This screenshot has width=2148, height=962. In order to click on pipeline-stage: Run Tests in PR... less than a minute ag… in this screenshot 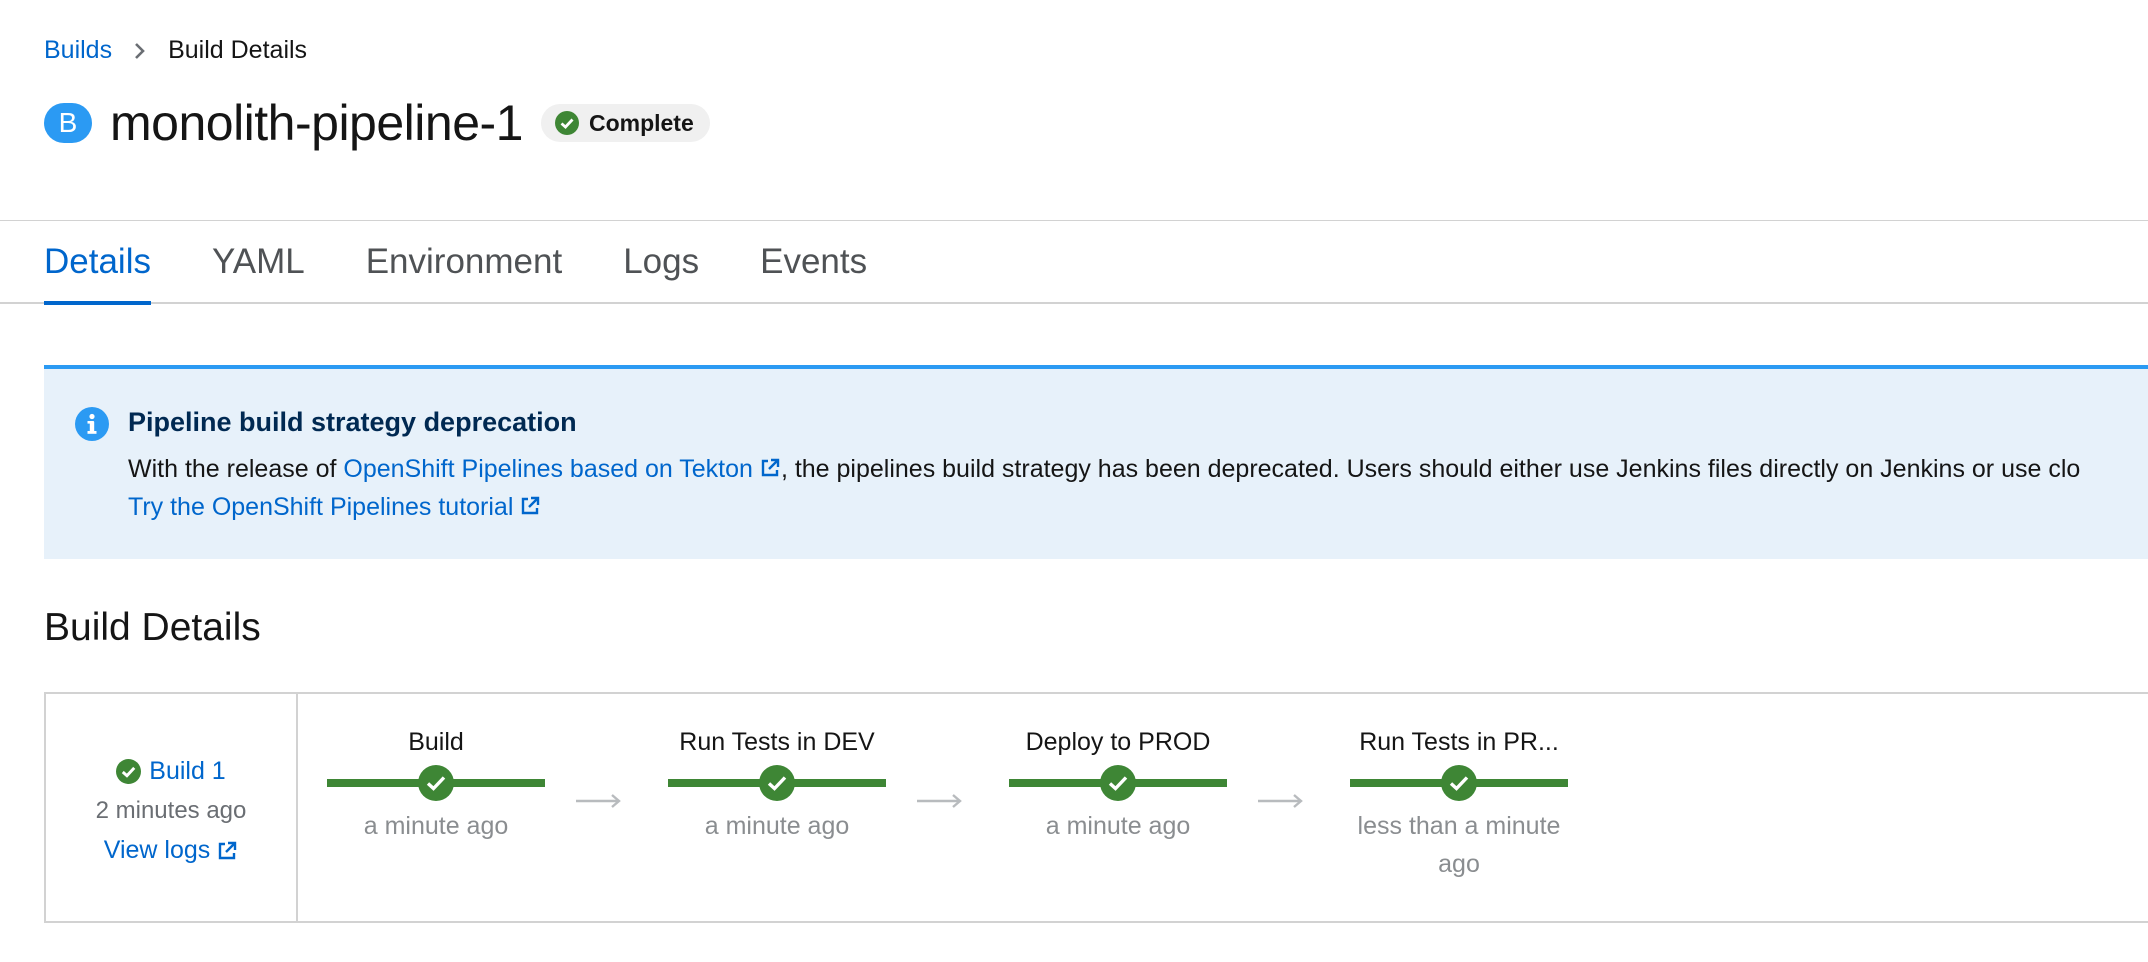, I will do `click(1459, 788)`.